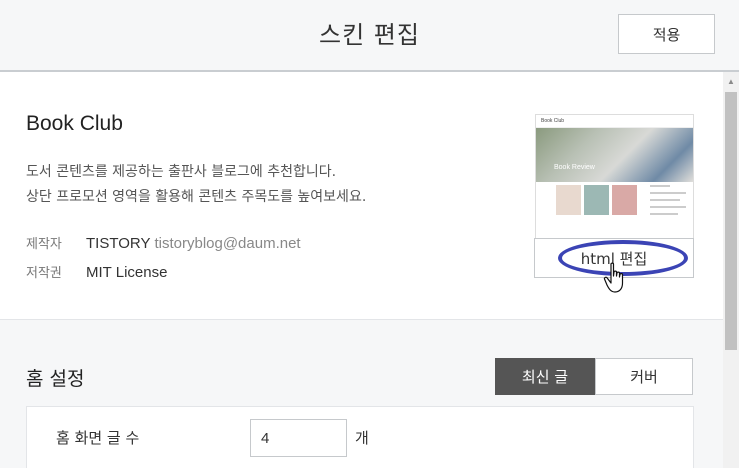  What do you see at coordinates (553, 121) in the screenshot?
I see `thumbnail-logo: Book Club` at bounding box center [553, 121].